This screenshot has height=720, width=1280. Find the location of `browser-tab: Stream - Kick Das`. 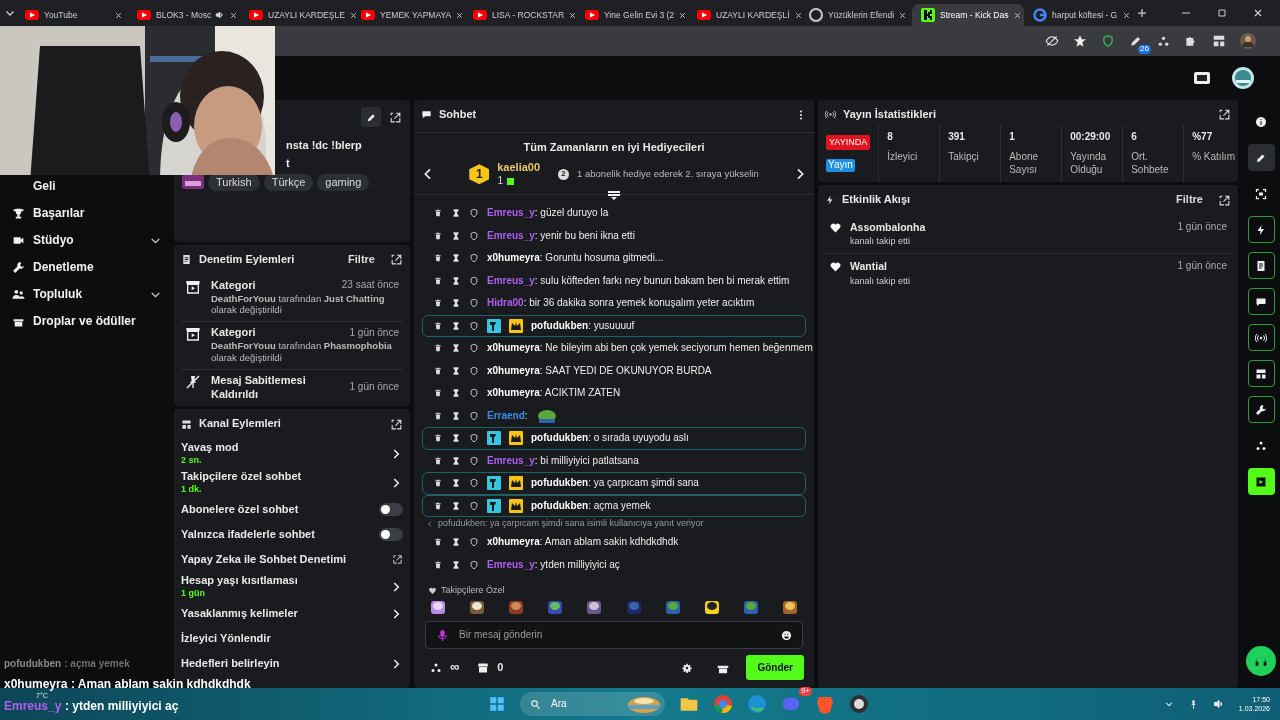

browser-tab: Stream - Kick Das is located at coordinates (968, 15).